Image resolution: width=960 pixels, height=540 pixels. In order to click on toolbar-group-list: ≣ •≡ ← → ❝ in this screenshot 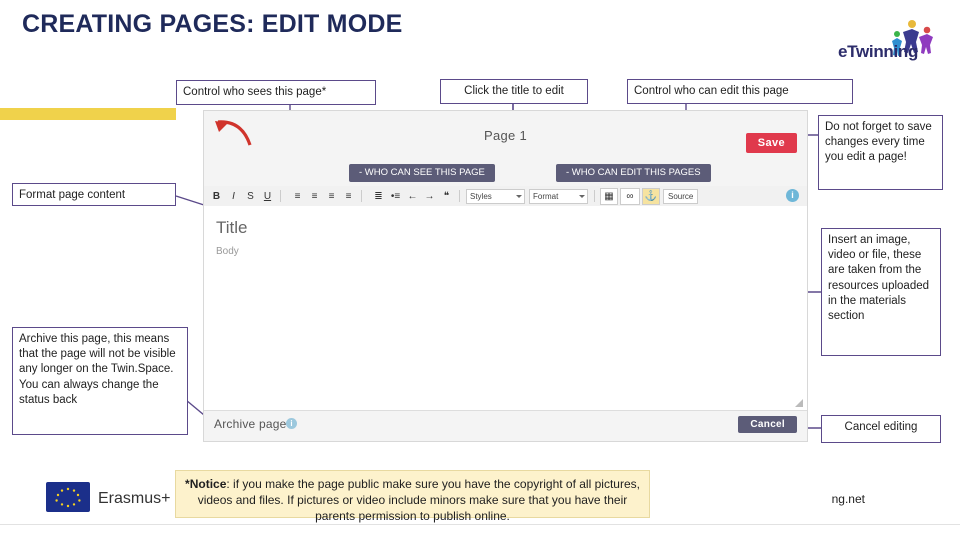, I will do `click(412, 196)`.